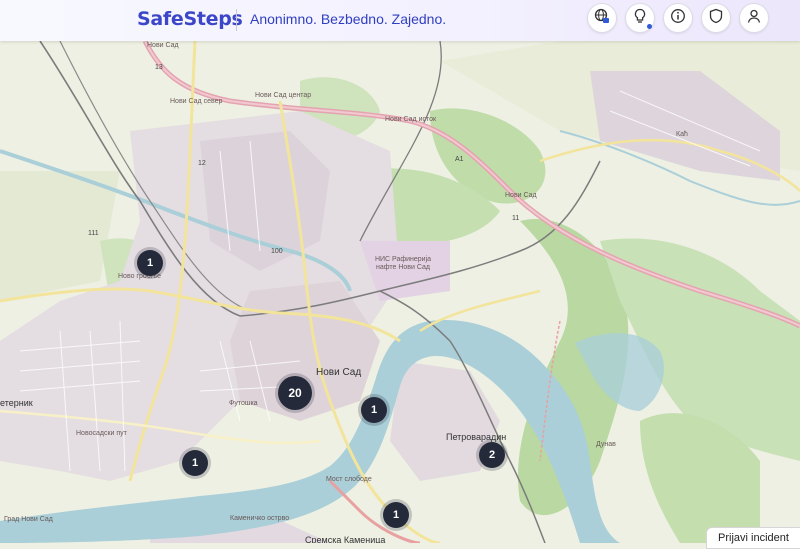 The height and width of the screenshot is (549, 800). I want to click on info-button, so click(678, 18).